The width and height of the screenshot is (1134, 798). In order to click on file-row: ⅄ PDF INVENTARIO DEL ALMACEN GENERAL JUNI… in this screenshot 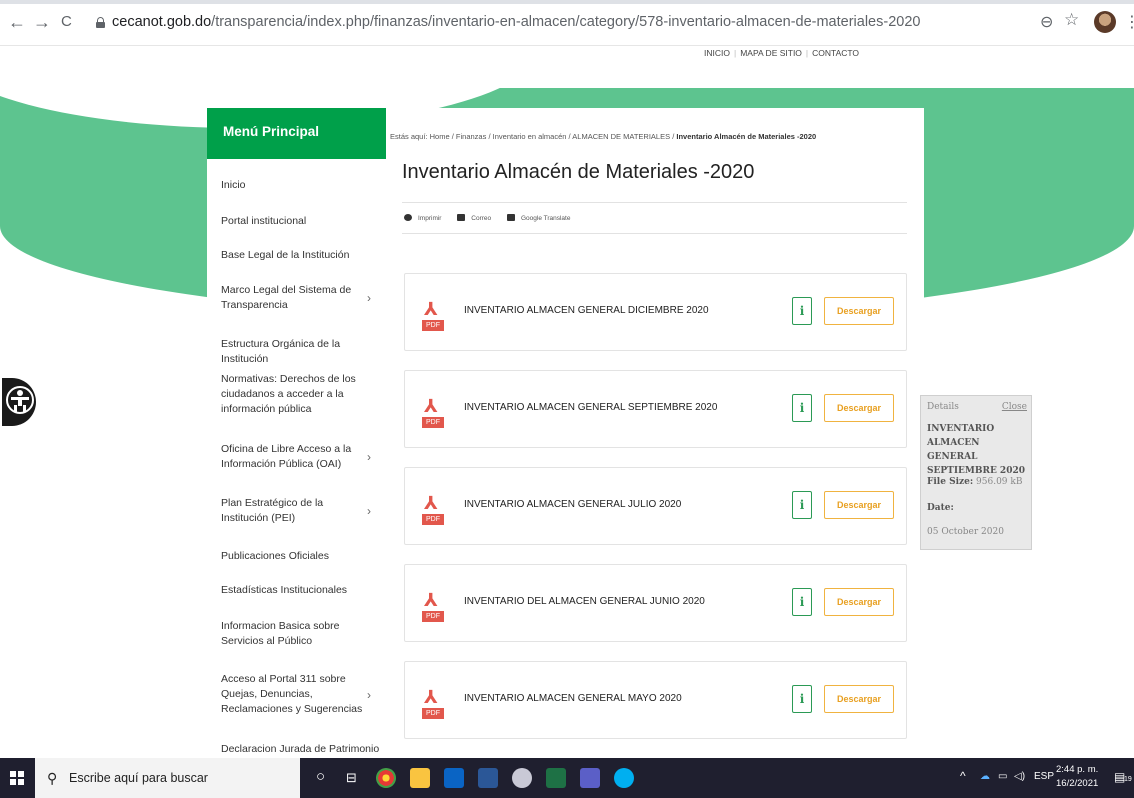, I will do `click(655, 603)`.